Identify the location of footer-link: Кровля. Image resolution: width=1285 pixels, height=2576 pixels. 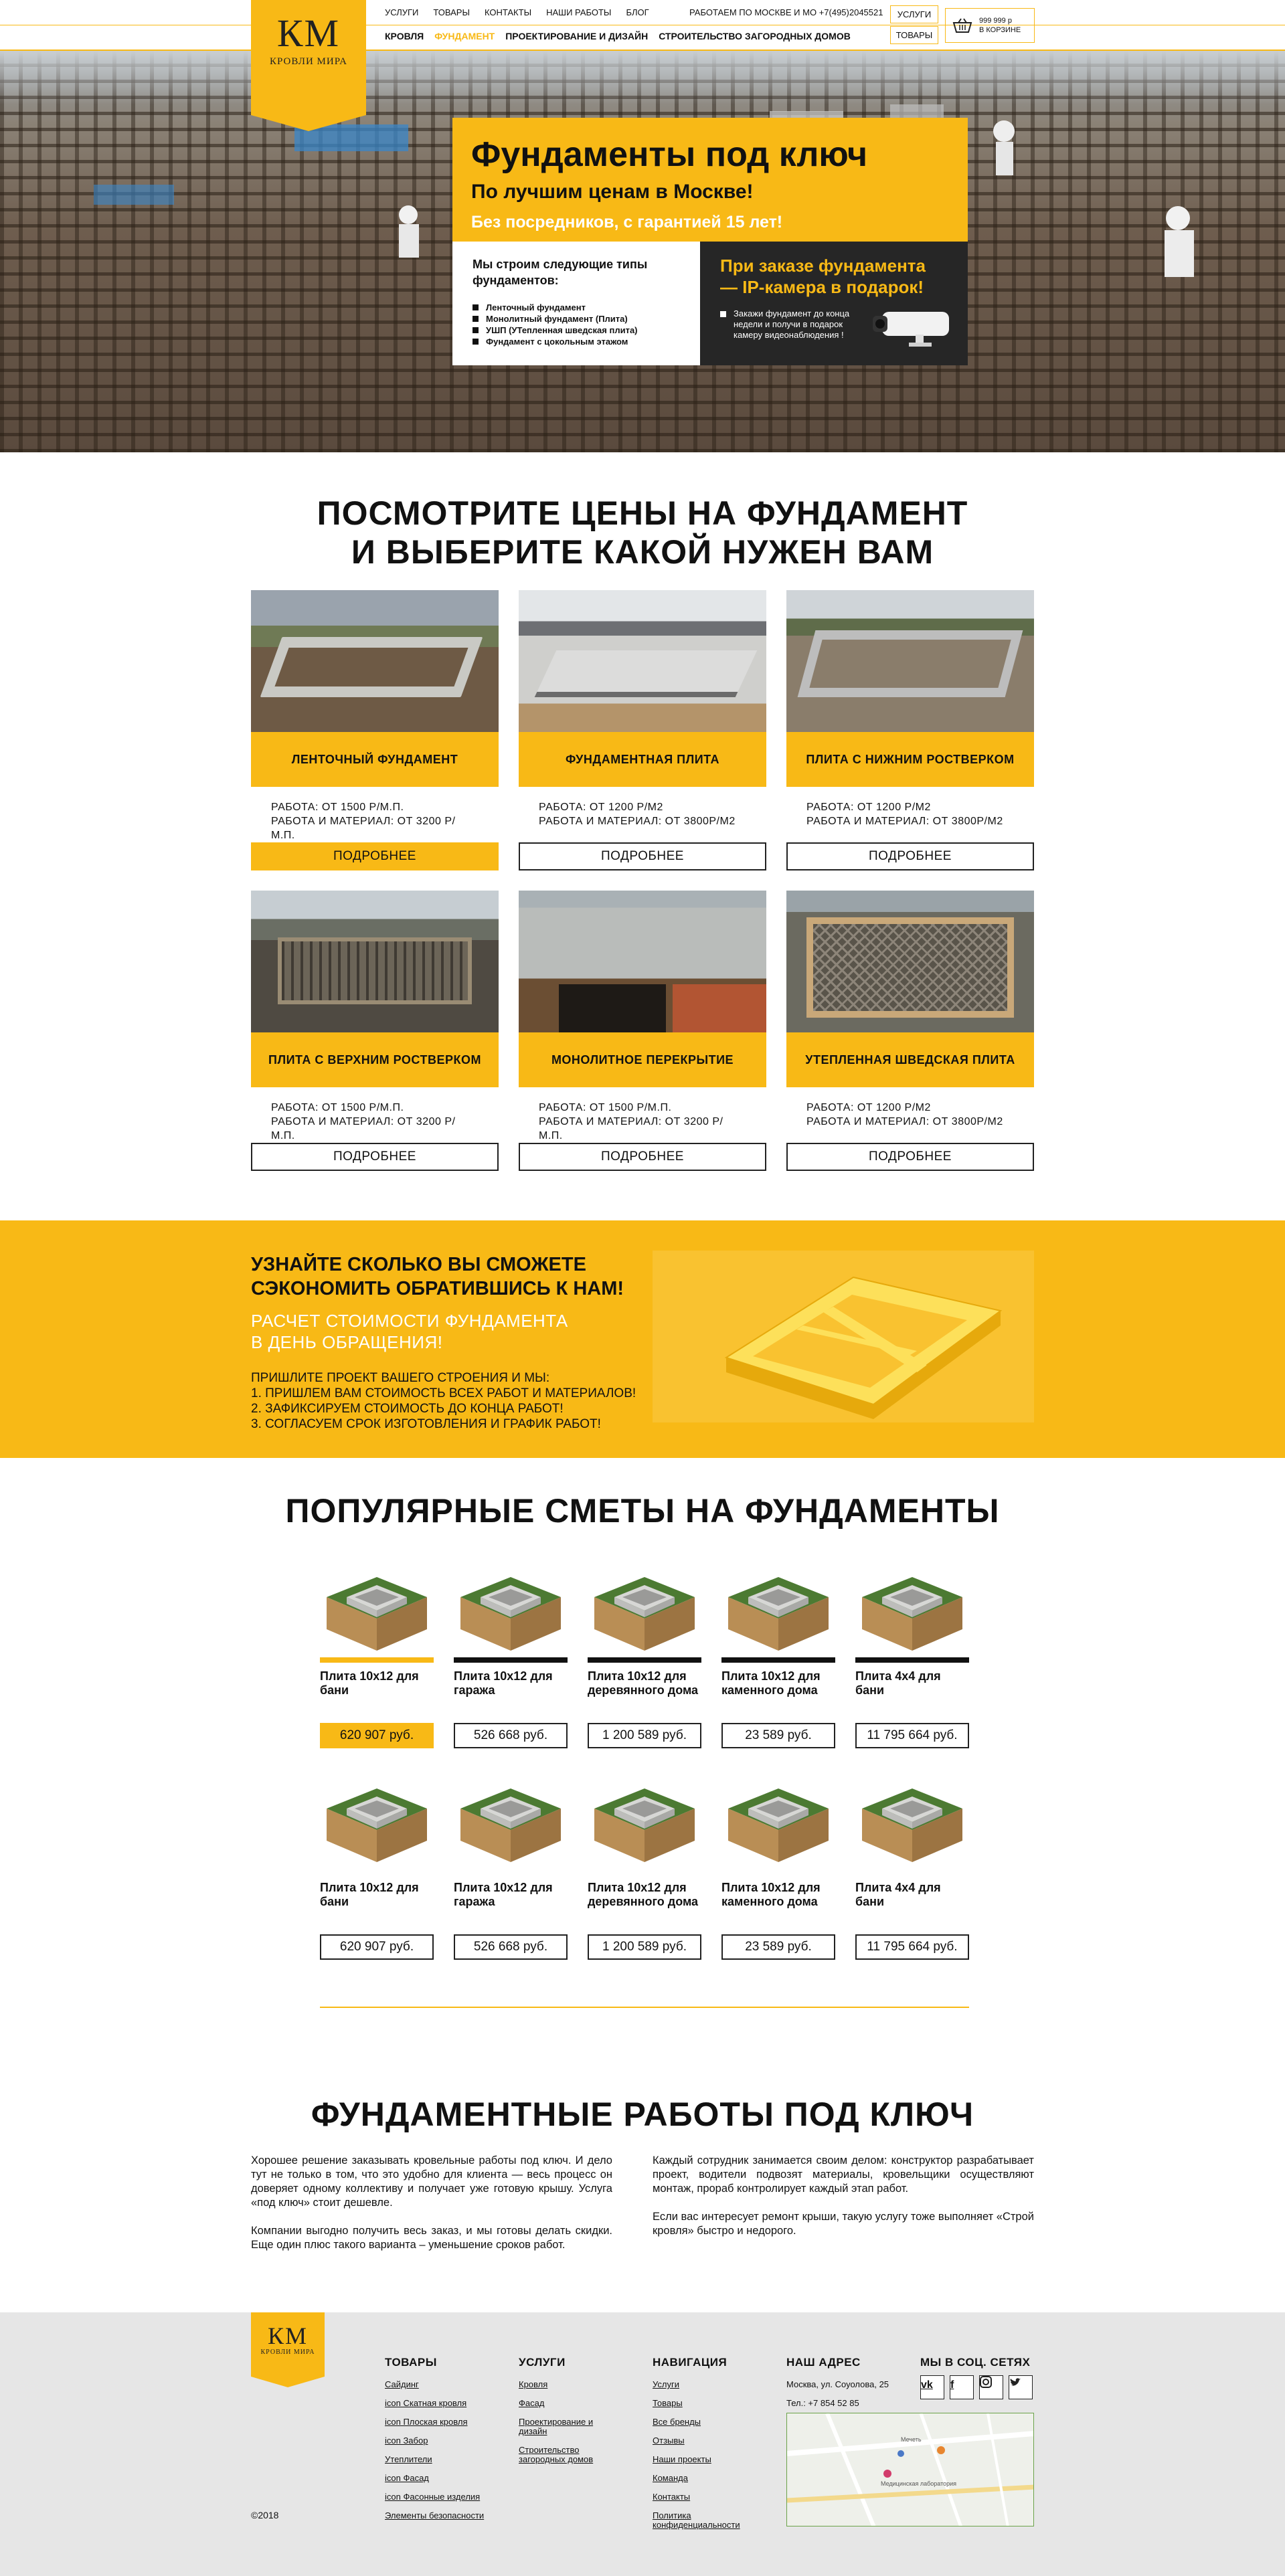
(562, 2384).